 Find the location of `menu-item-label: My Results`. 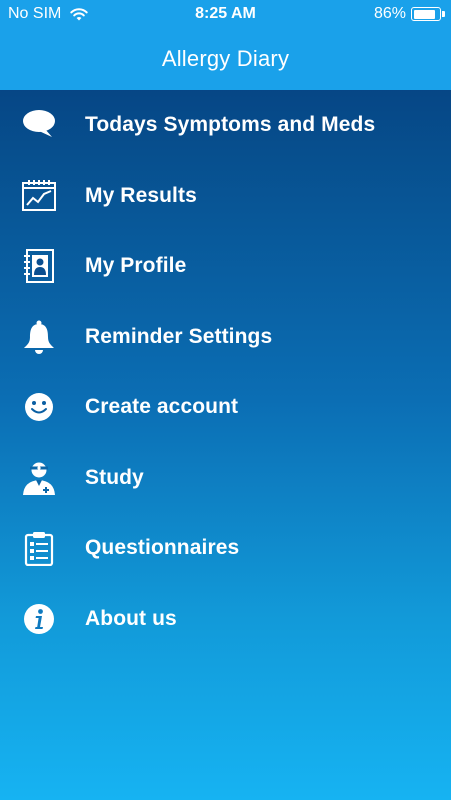

menu-item-label: My Results is located at coordinates (141, 195).